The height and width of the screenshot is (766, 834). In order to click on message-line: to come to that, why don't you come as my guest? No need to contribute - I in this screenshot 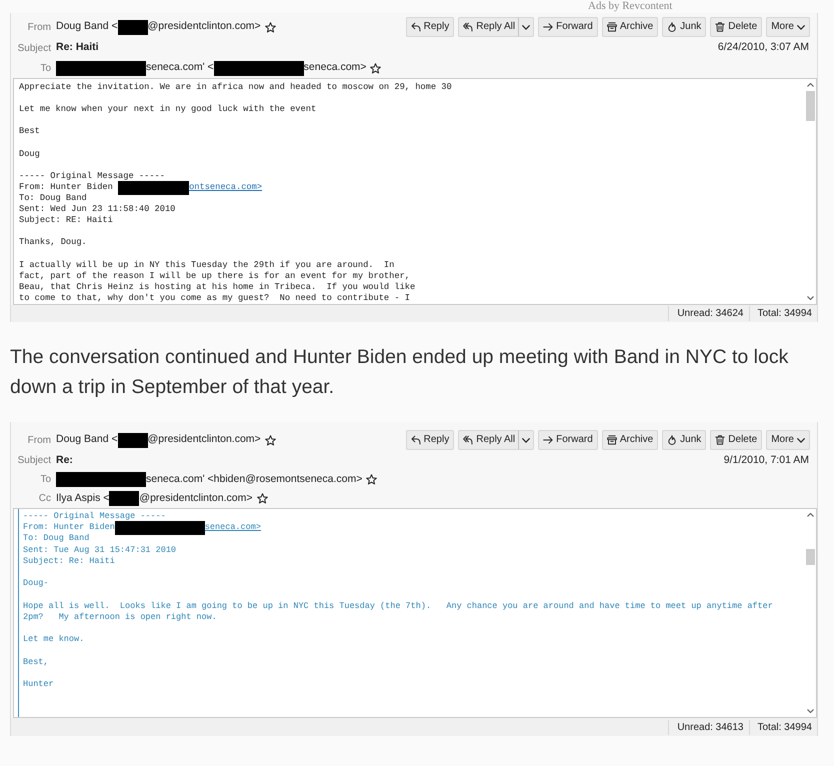, I will do `click(215, 298)`.